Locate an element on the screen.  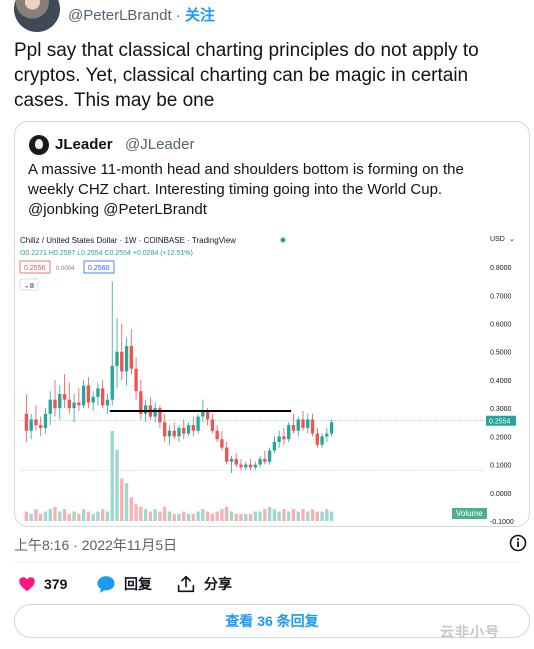
like-button: 379 is located at coordinates (42, 584).